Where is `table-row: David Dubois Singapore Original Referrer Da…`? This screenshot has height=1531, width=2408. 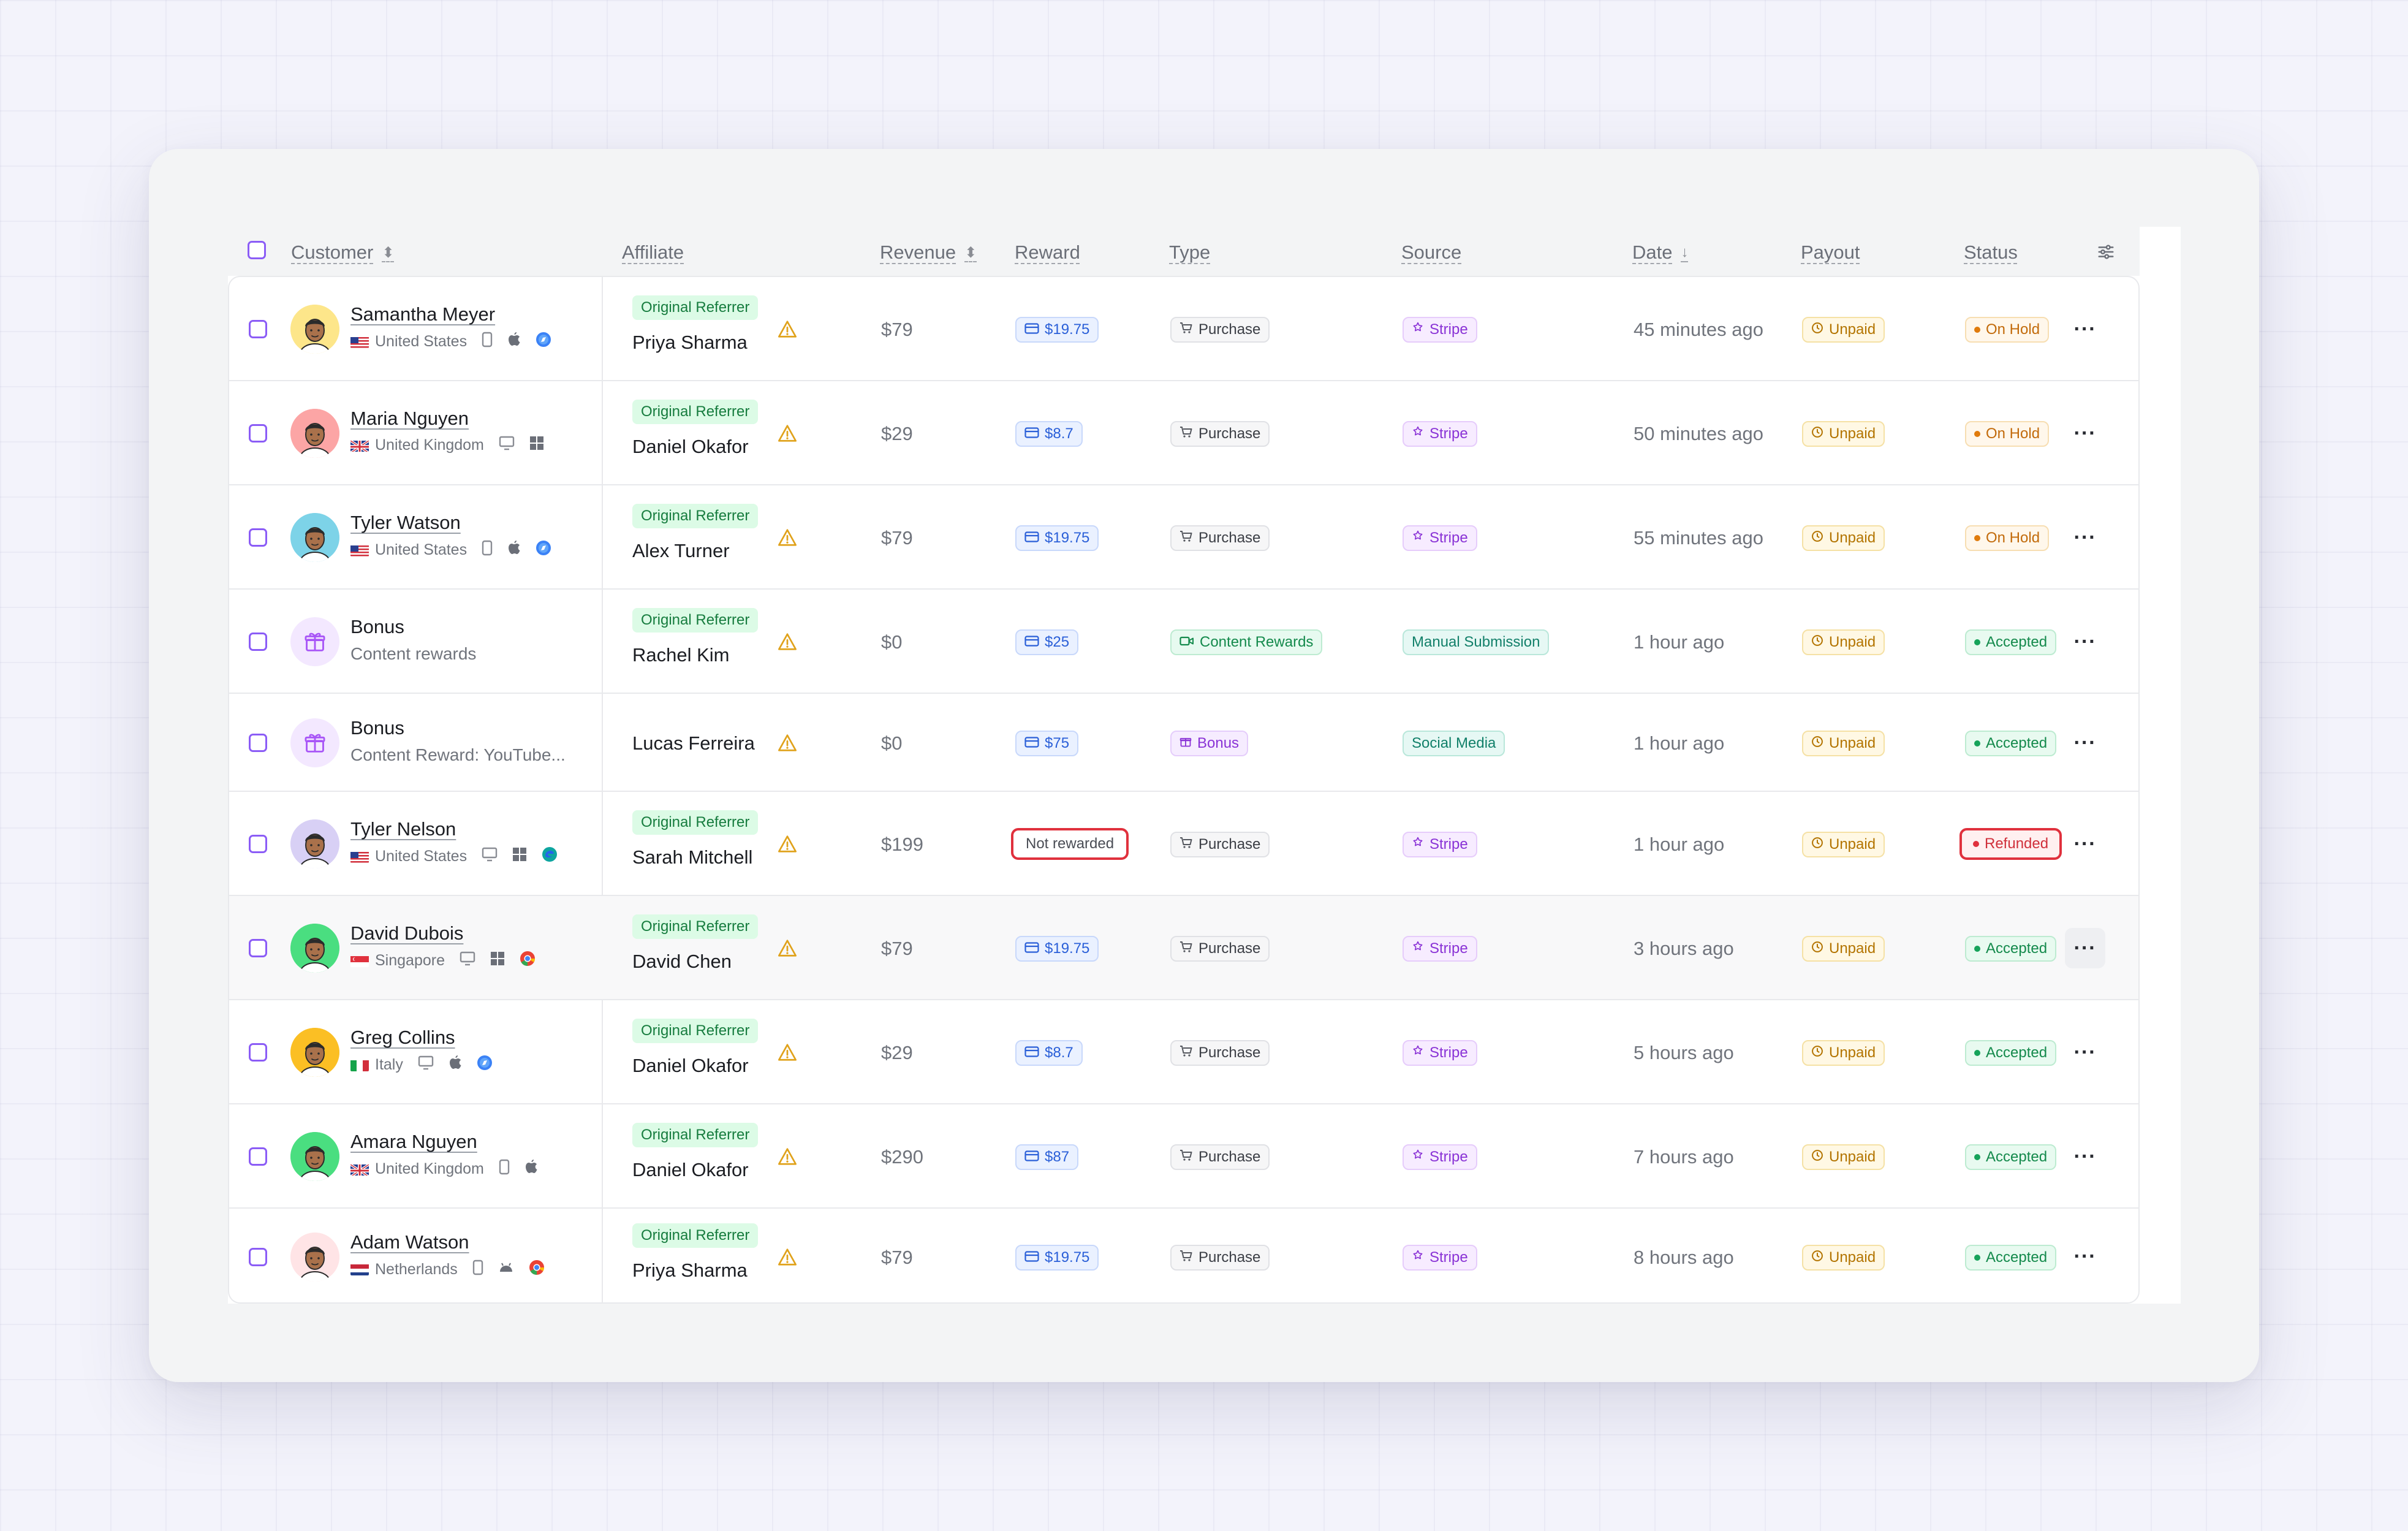
table-row: David Dubois Singapore Original Referrer Da… is located at coordinates (1183, 948).